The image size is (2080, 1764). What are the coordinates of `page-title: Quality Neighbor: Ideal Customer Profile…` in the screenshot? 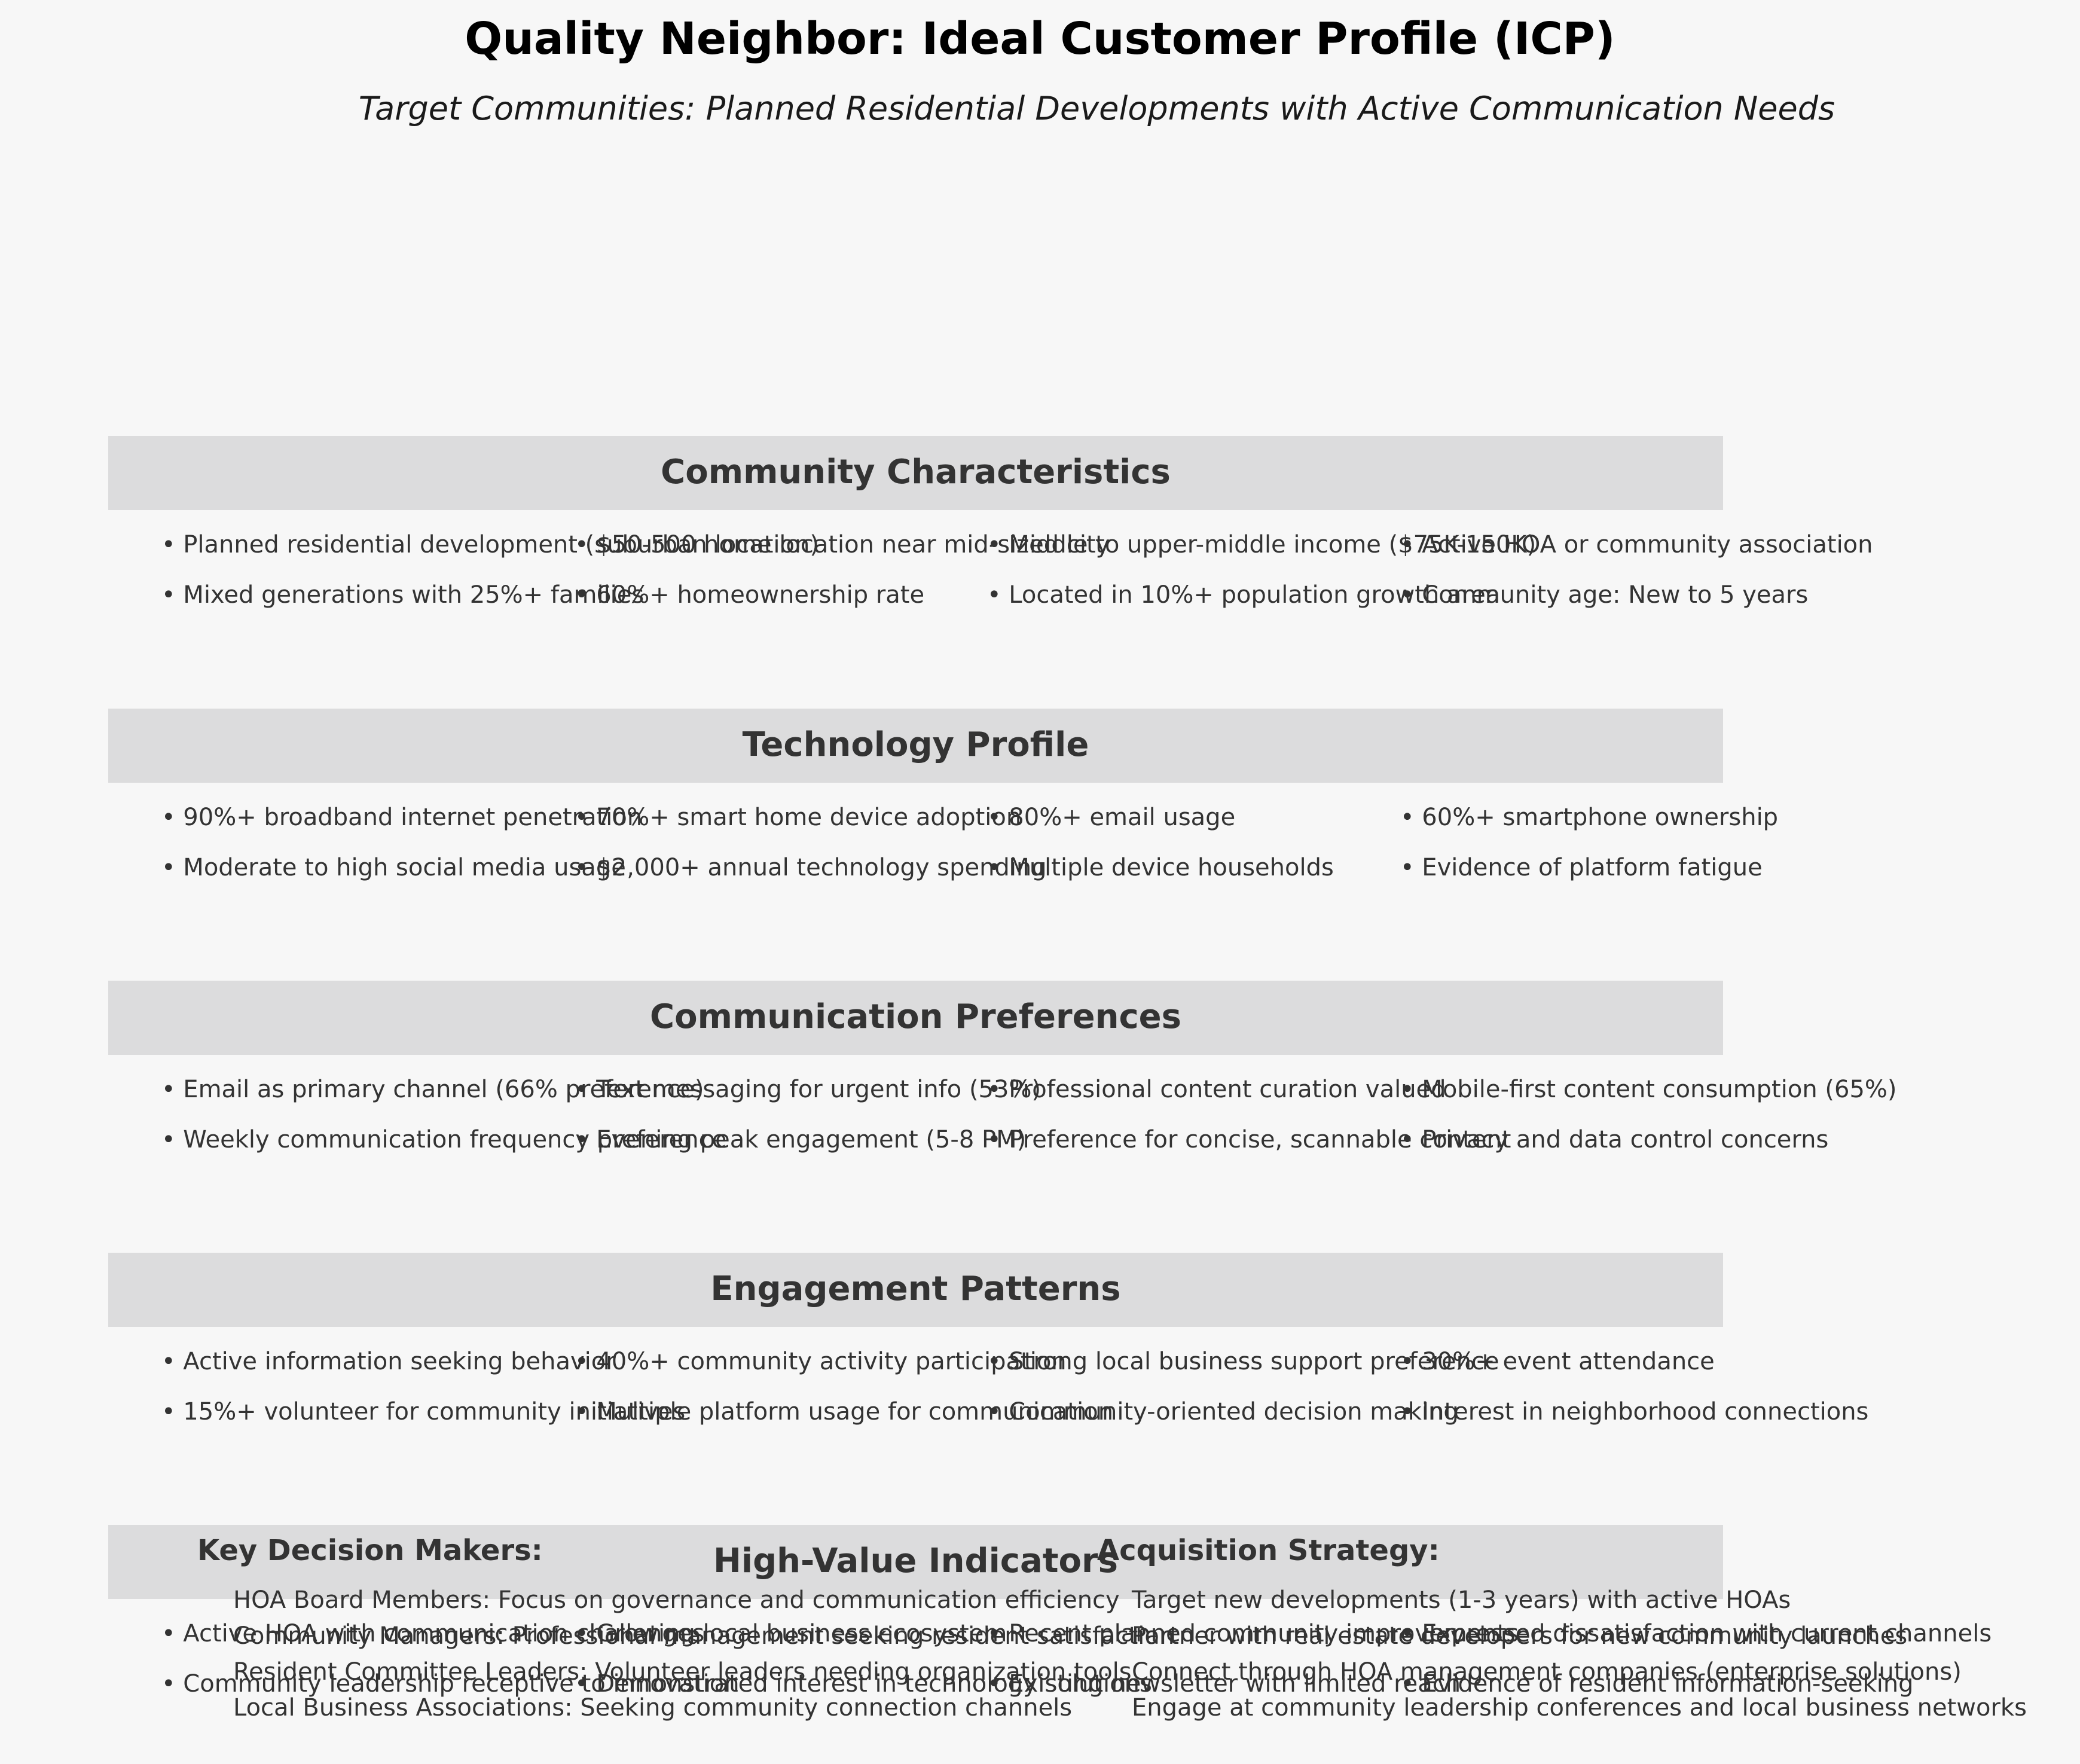 It's located at (1040, 39).